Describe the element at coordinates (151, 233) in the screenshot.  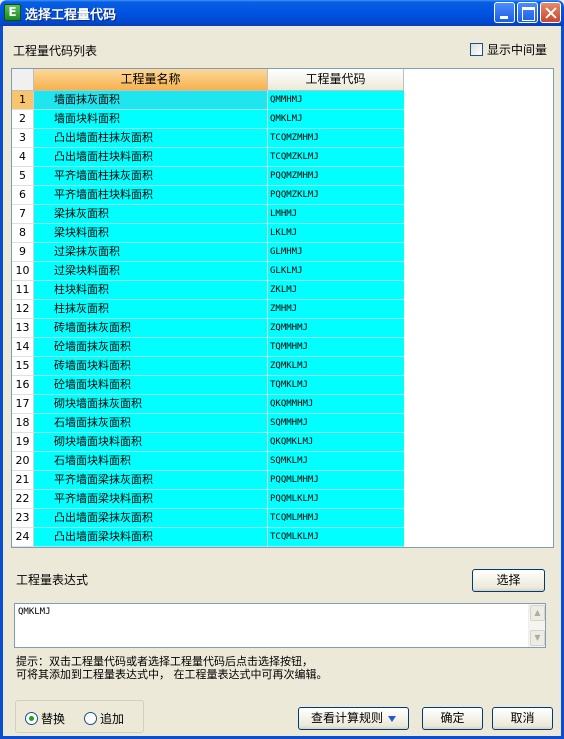
I see `cell-name: 梁块料面积` at that location.